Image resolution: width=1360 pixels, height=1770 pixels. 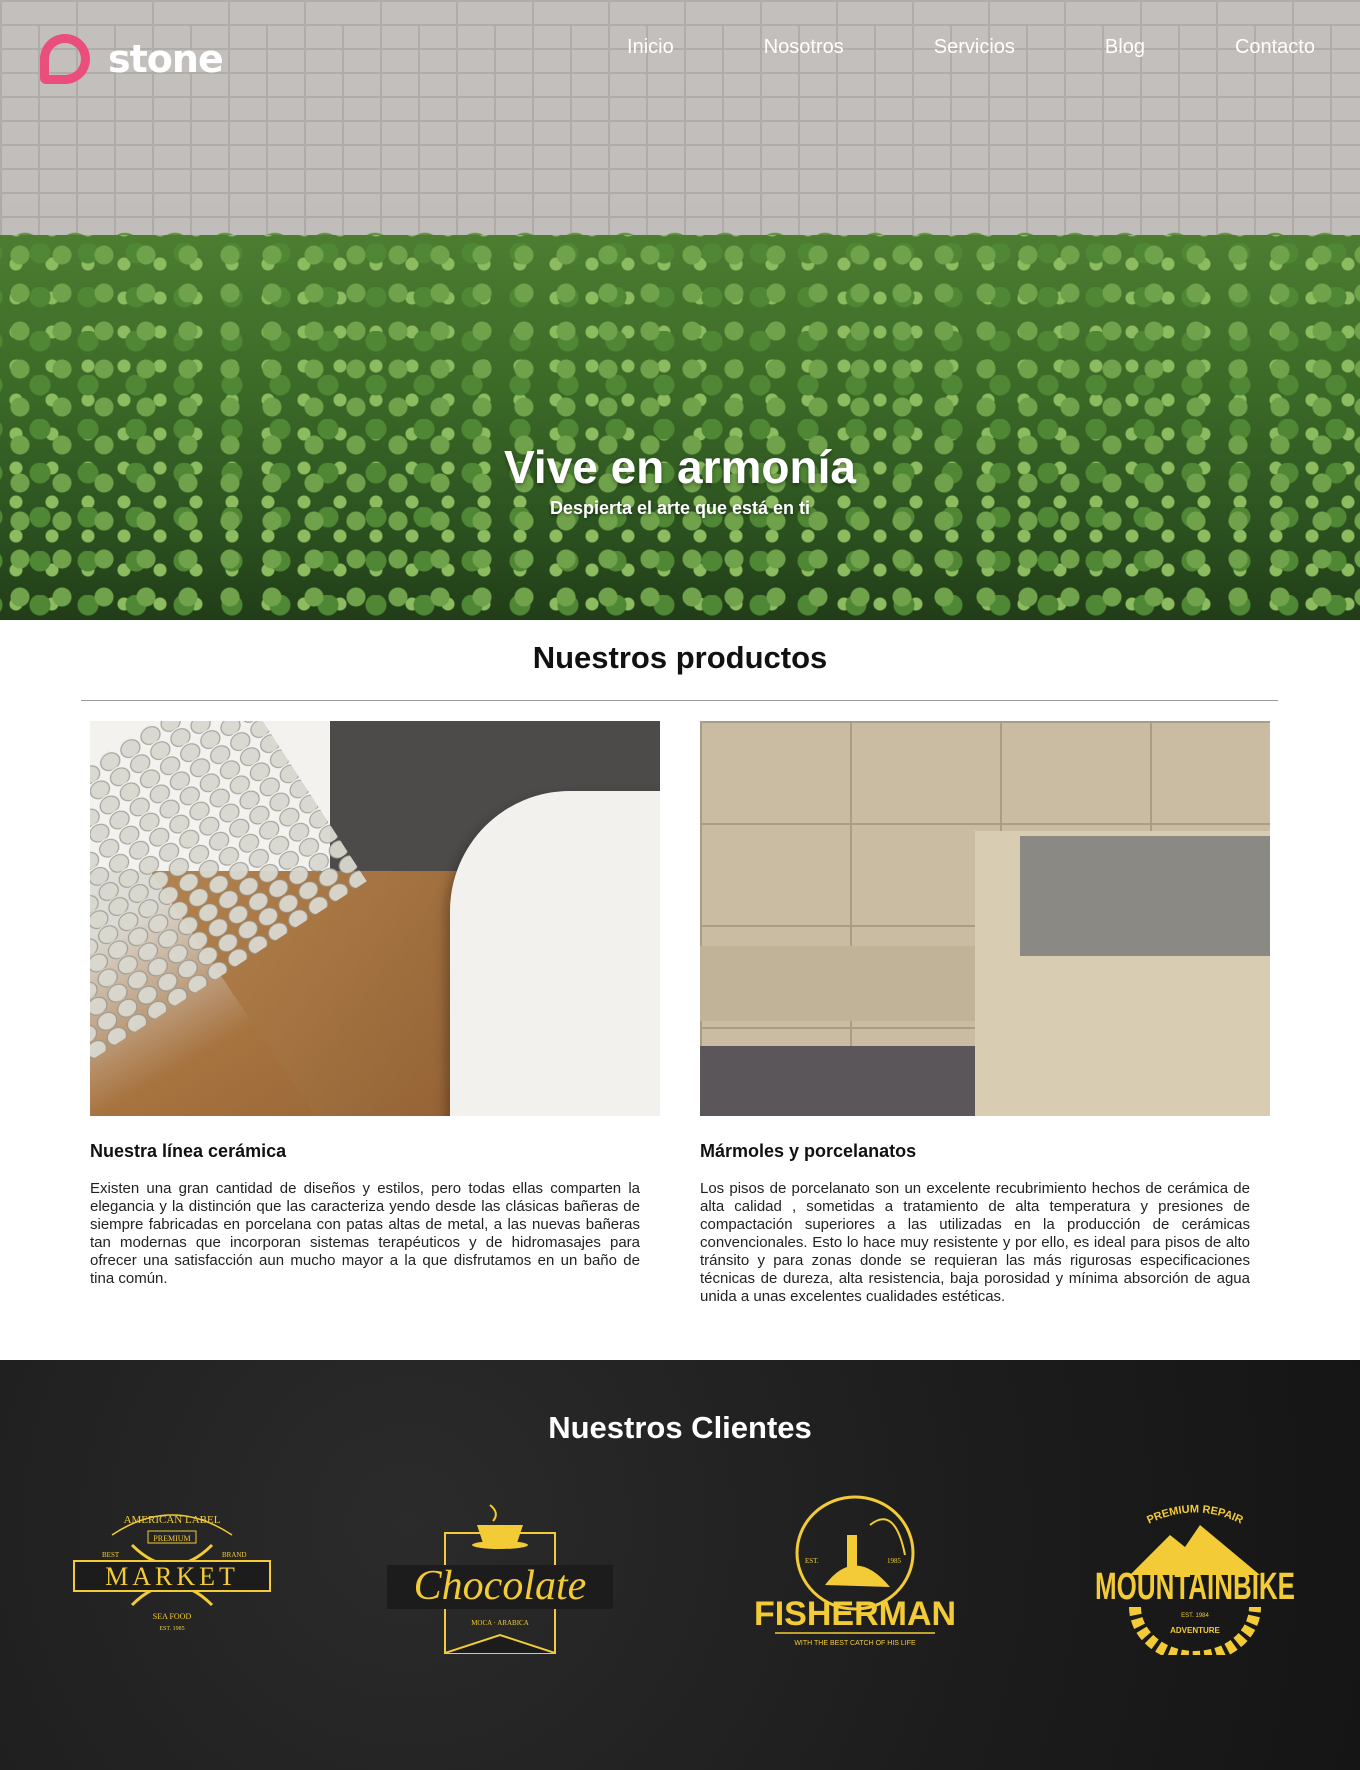 I want to click on nav-item-contacto: Contacto, so click(x=1275, y=47).